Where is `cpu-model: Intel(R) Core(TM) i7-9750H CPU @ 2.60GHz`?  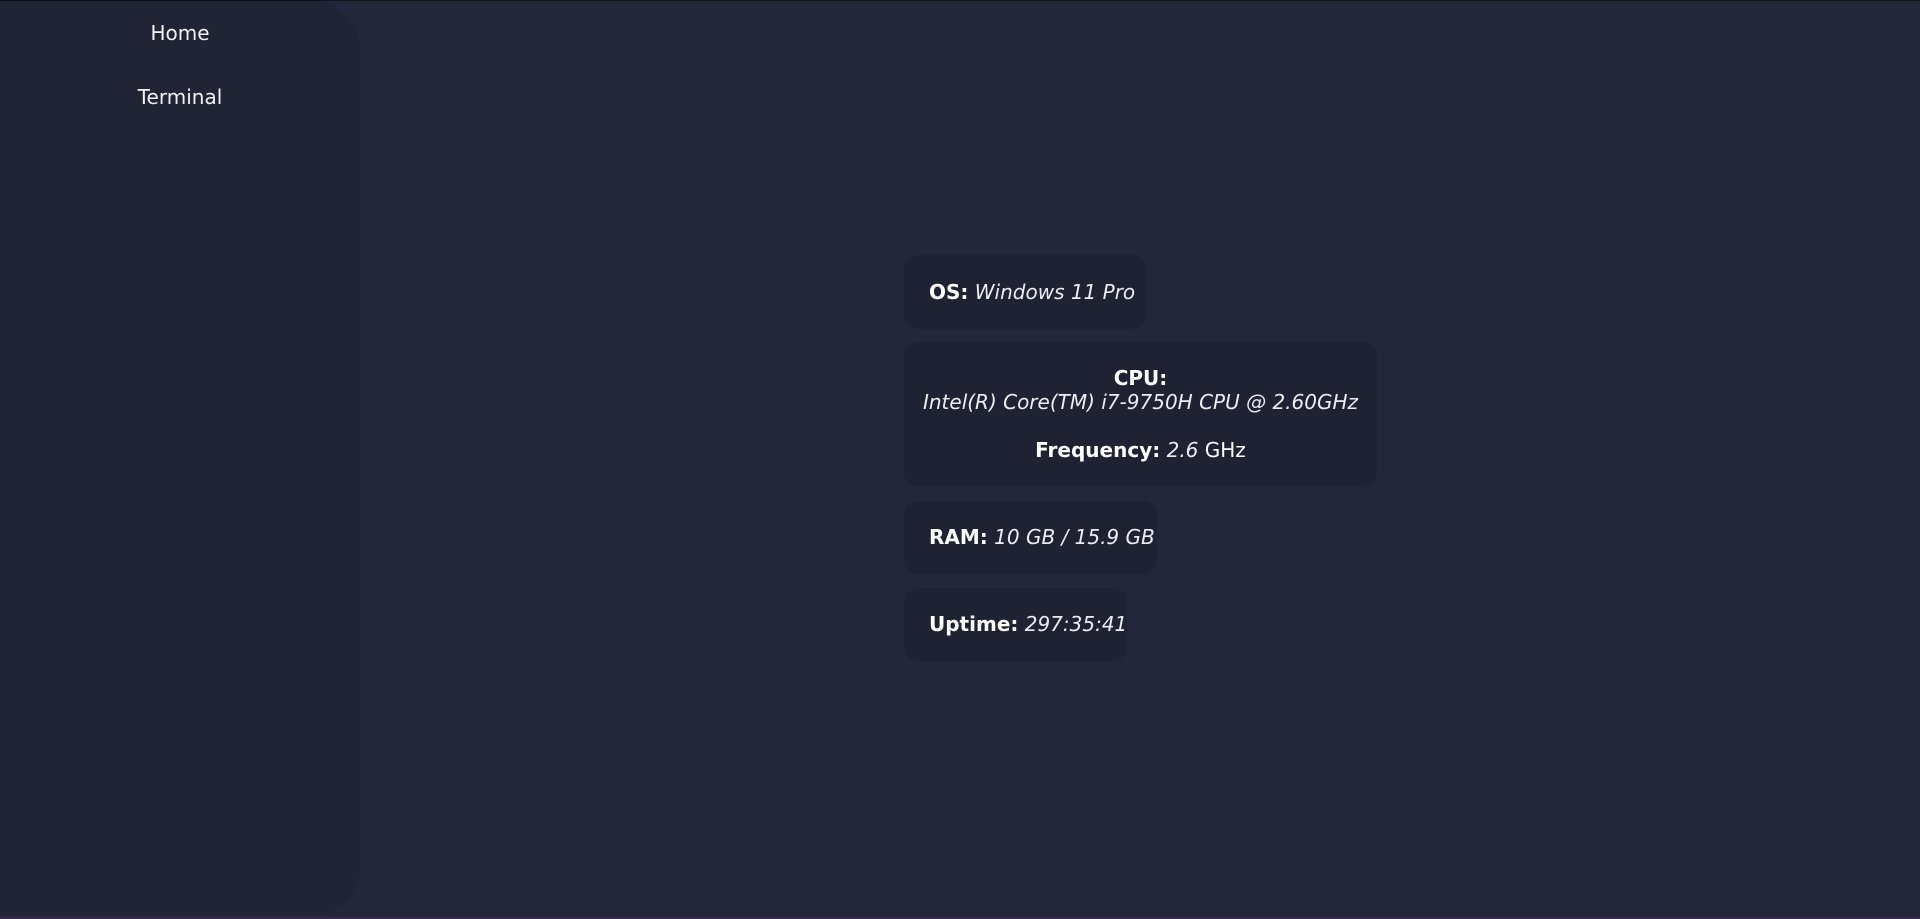 cpu-model: Intel(R) Core(TM) i7-9750H CPU @ 2.60GHz is located at coordinates (1140, 402).